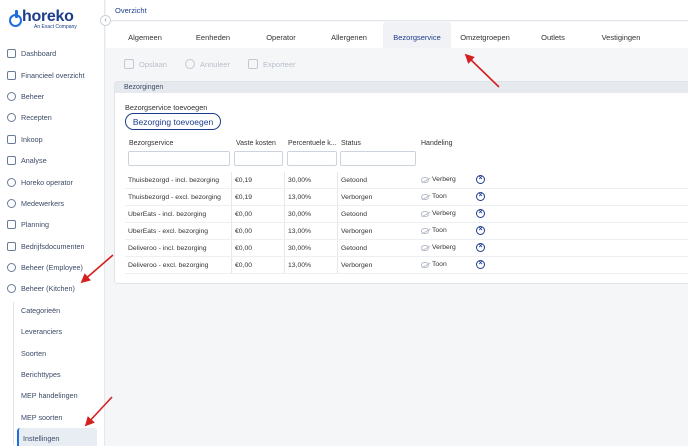 Image resolution: width=688 pixels, height=446 pixels. I want to click on subitem-leveranciers: Leveranciers, so click(52, 331).